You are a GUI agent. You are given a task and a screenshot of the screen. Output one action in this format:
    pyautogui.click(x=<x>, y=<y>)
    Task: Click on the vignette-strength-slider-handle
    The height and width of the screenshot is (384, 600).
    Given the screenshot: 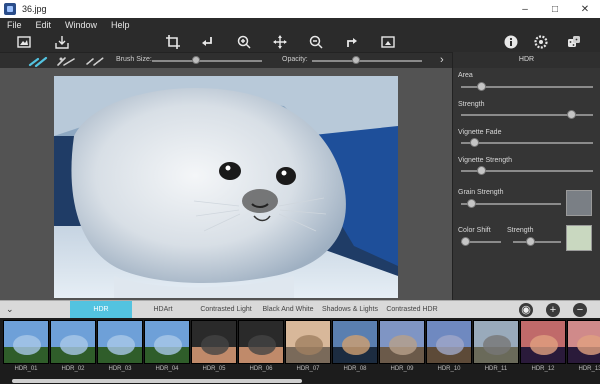 What is the action you would take?
    pyautogui.click(x=481, y=170)
    